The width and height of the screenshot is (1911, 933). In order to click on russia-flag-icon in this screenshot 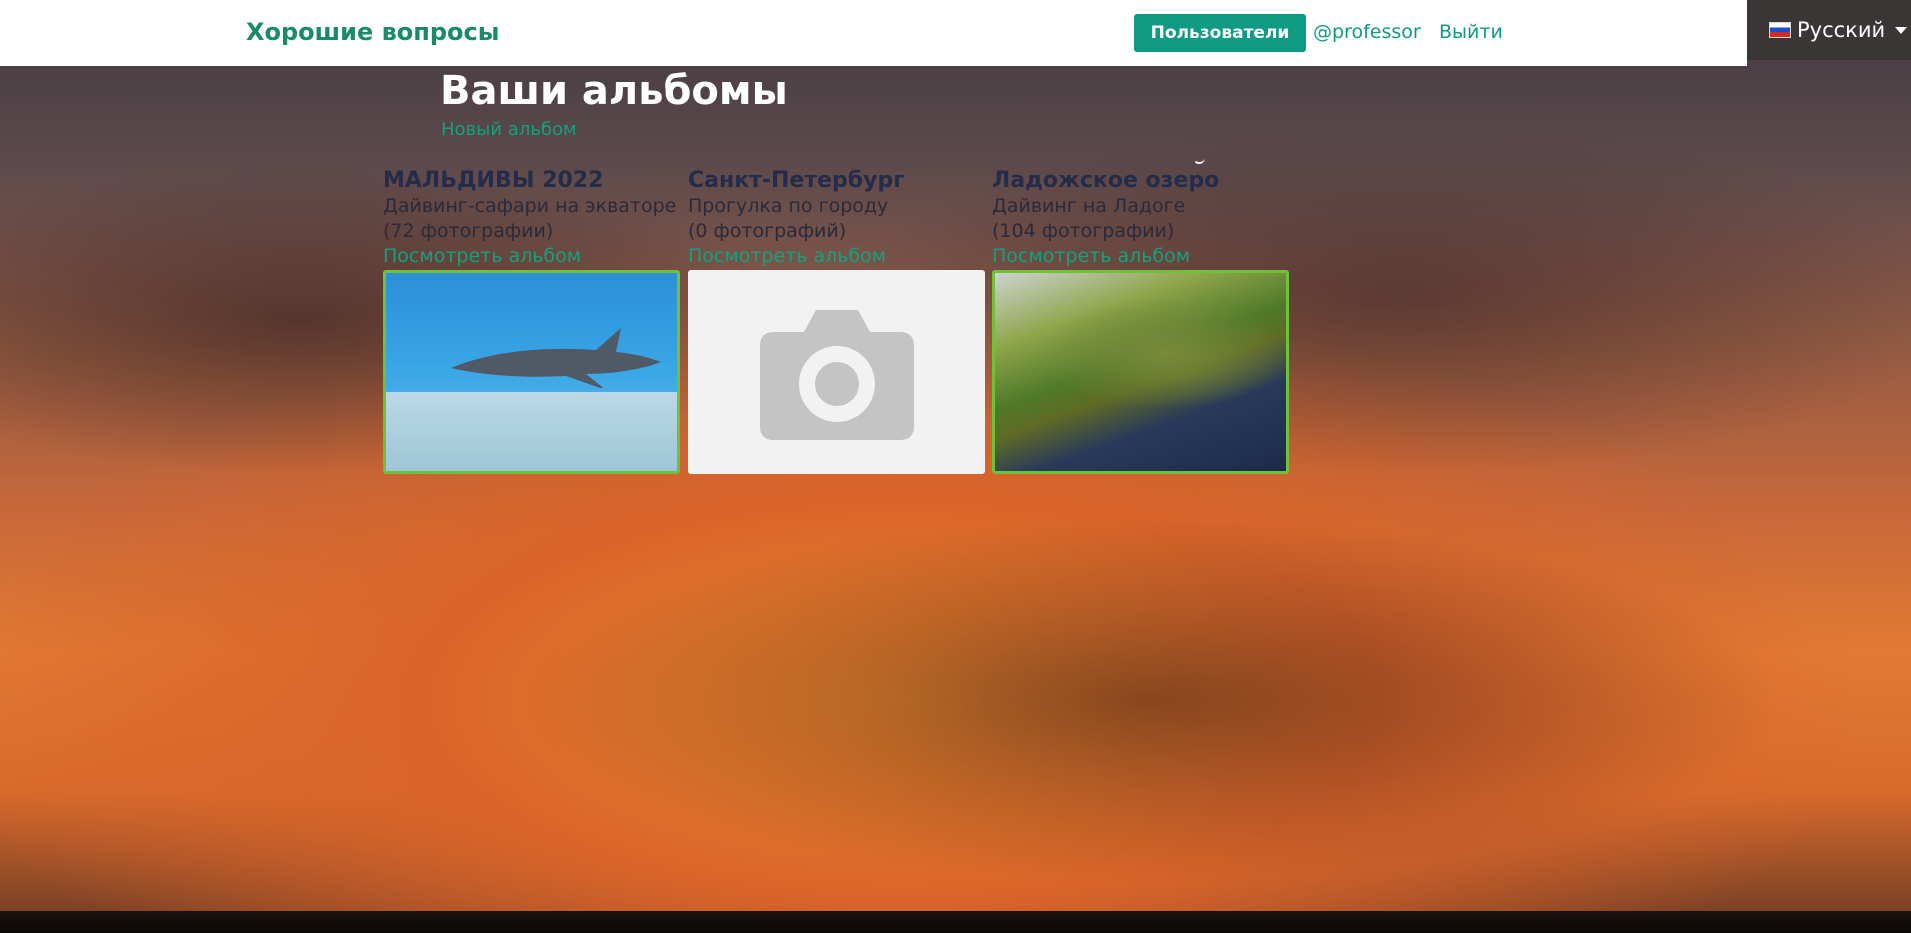, I will do `click(1780, 30)`.